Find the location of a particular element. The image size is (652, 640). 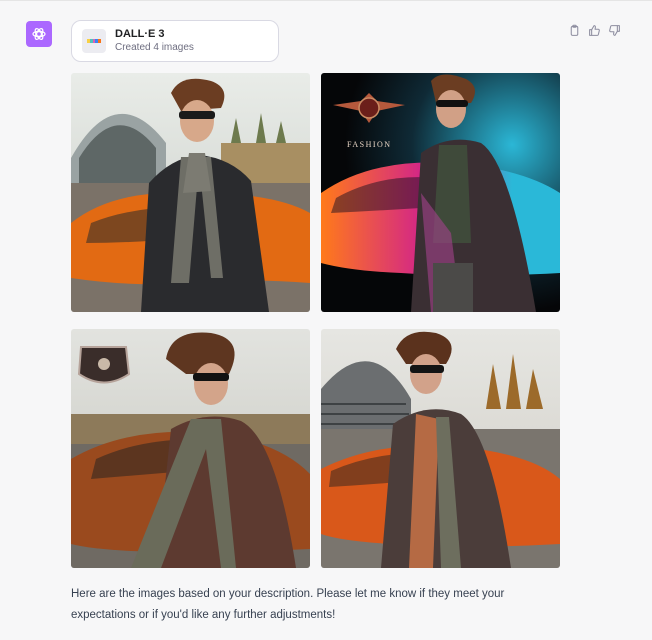

image-3-illustration is located at coordinates (190, 448).